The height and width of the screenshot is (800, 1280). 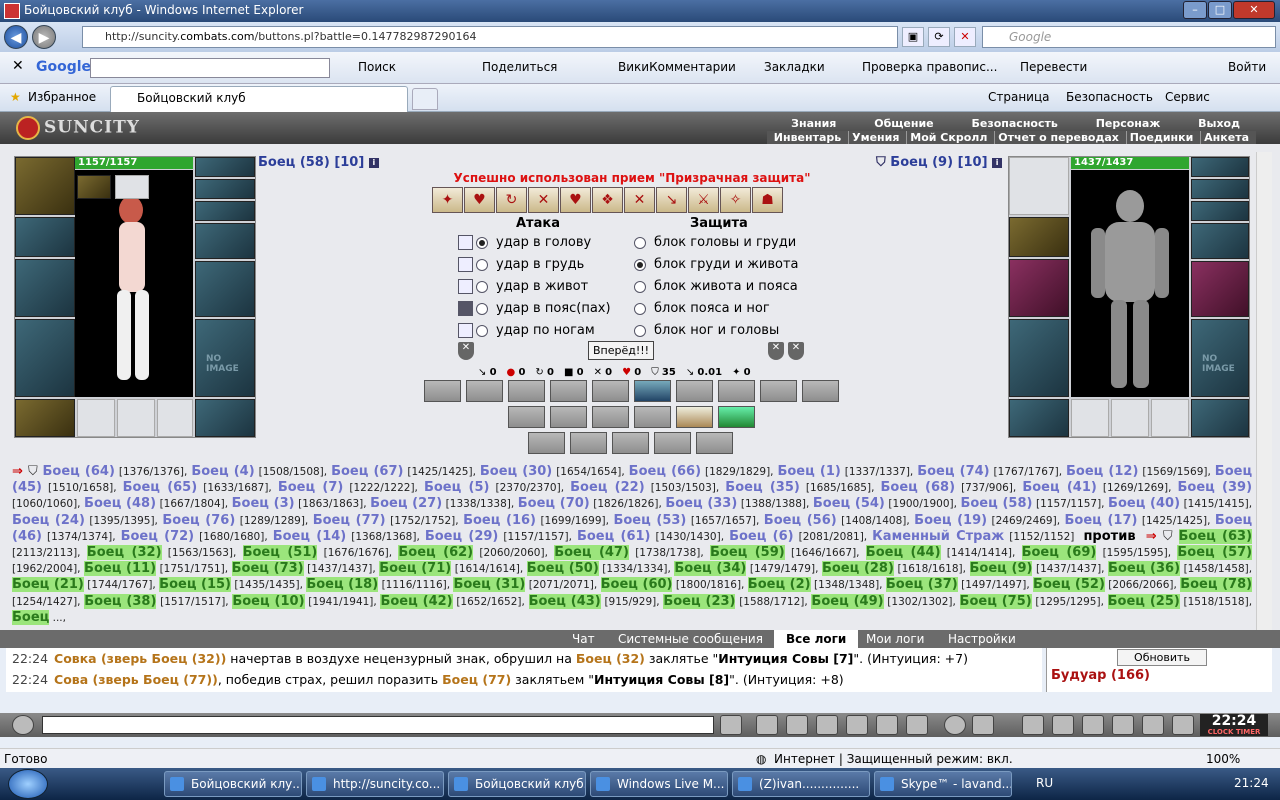 What do you see at coordinates (158, 536) in the screenshot?
I see `team1-fighter-name: Боец (72)` at bounding box center [158, 536].